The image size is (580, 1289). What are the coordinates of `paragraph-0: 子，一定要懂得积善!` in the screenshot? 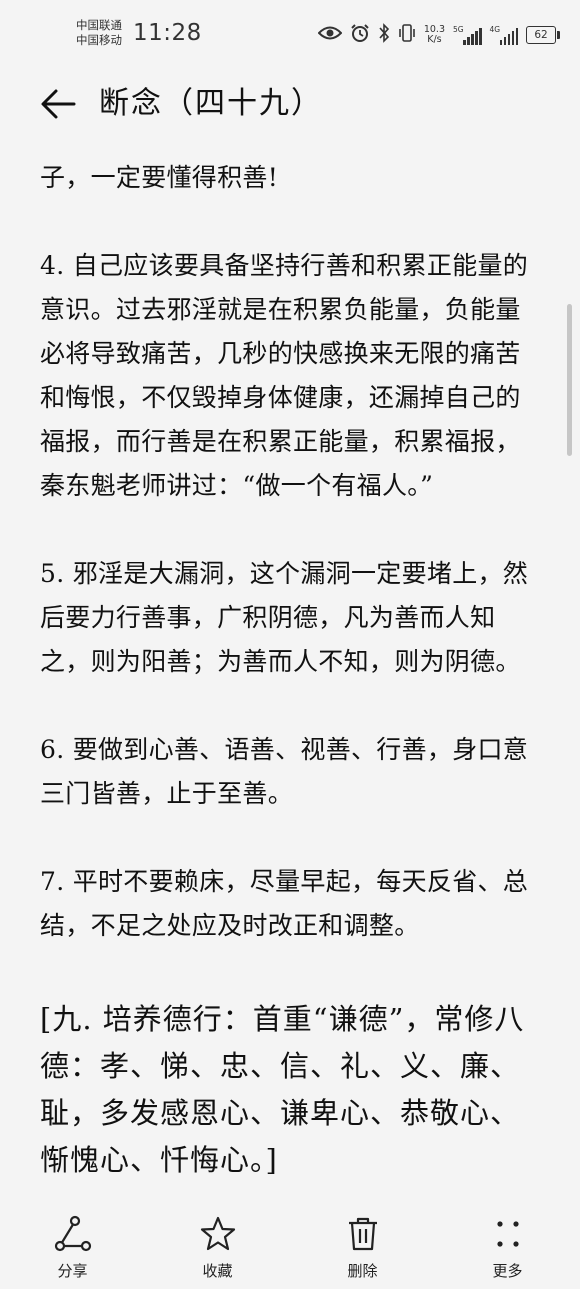 It's located at (159, 177).